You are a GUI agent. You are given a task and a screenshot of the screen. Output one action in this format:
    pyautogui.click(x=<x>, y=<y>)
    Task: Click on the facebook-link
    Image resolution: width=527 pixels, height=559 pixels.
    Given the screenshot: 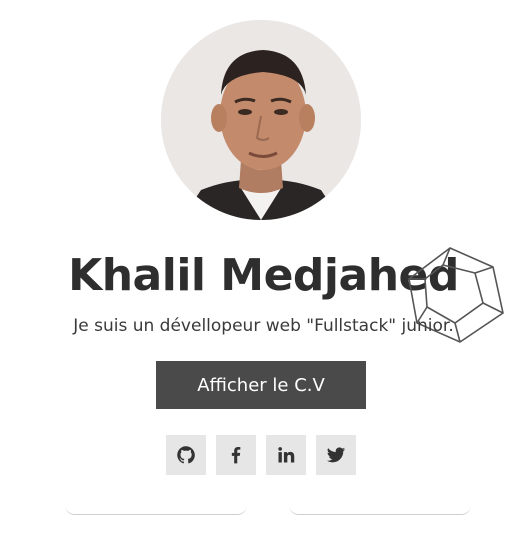 What is the action you would take?
    pyautogui.click(x=236, y=455)
    